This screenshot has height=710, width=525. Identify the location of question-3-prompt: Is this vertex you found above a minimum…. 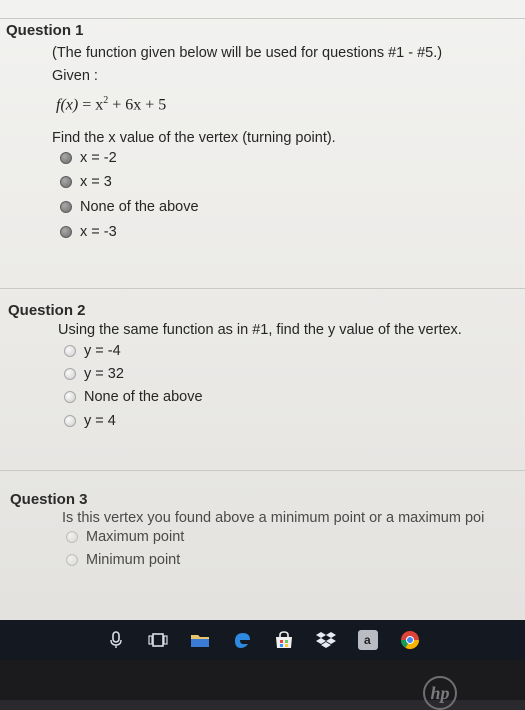
(273, 518).